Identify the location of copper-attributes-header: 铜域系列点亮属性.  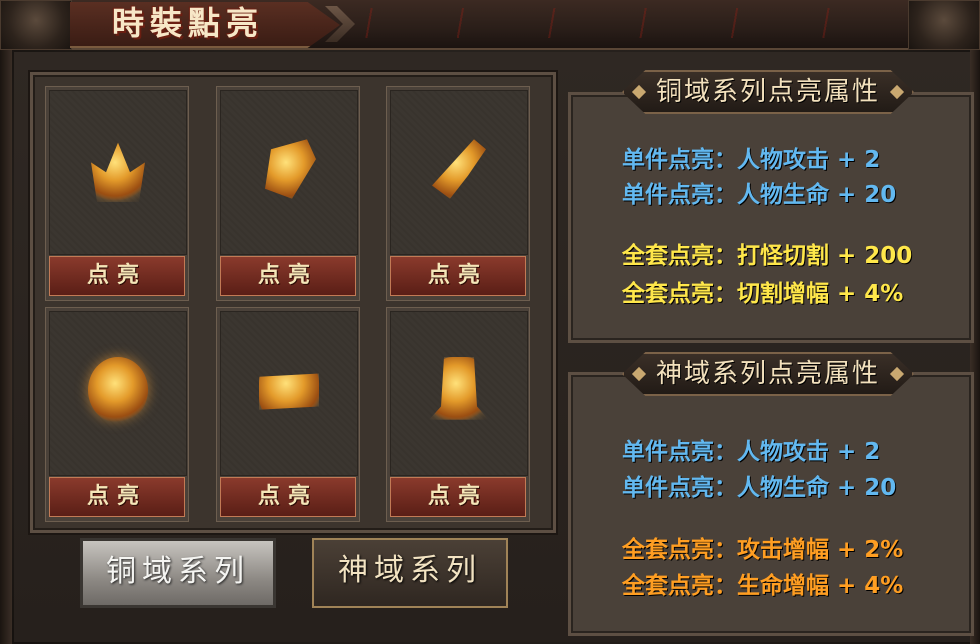
(768, 92).